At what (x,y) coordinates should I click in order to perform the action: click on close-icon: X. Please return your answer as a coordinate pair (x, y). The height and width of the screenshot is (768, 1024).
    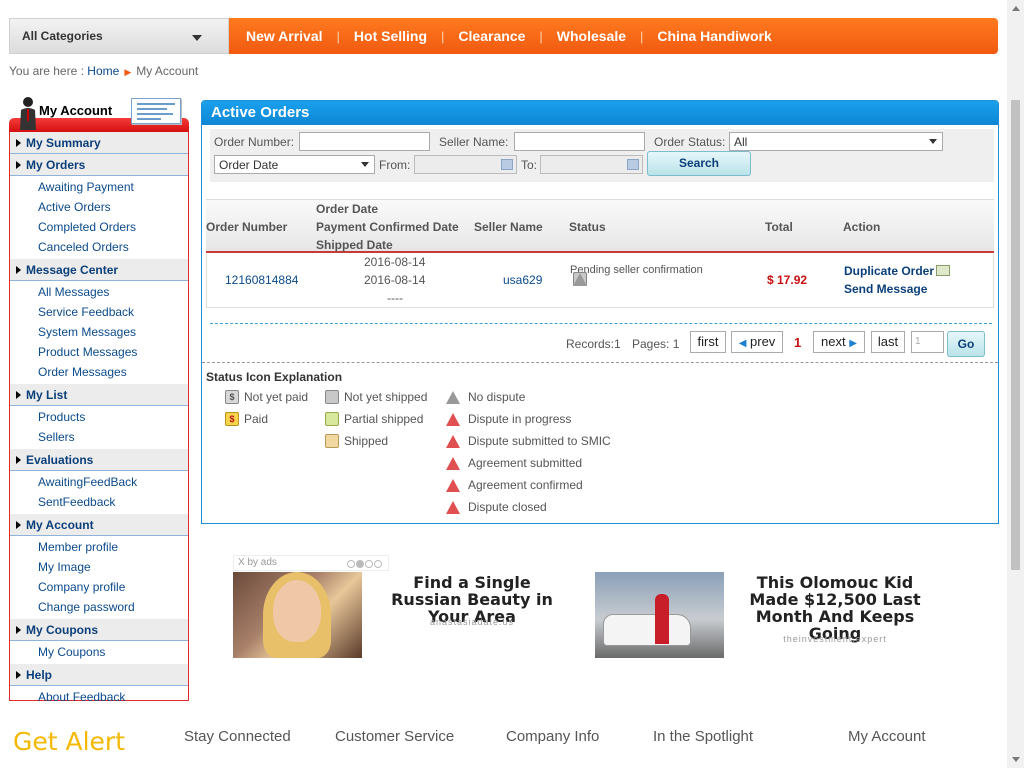
    Looking at the image, I should click on (241, 562).